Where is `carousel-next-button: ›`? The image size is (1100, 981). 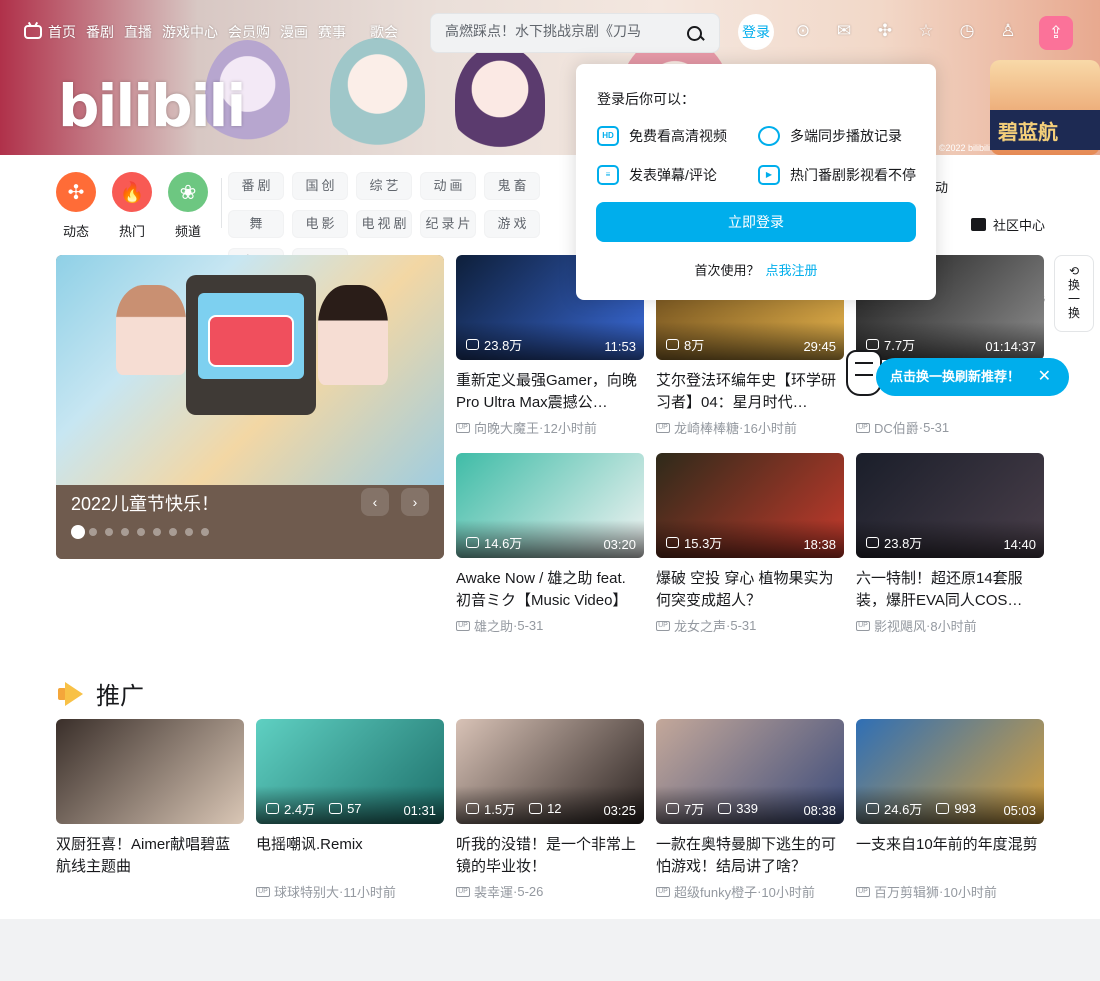
carousel-next-button: › is located at coordinates (415, 502).